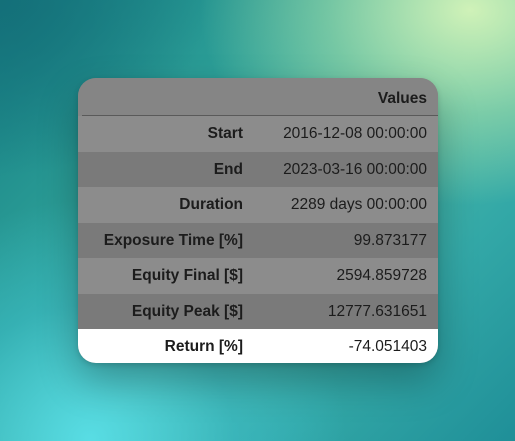  I want to click on column-header-values: Values, so click(402, 98).